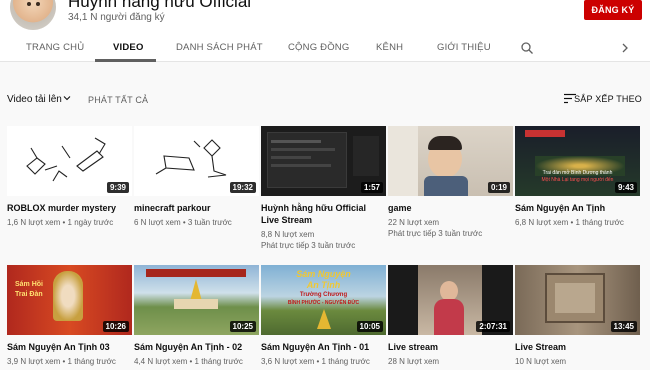 The width and height of the screenshot is (650, 370). I want to click on video-meta: 4,4 N lượt xem • 1 tháng trước, so click(188, 361).